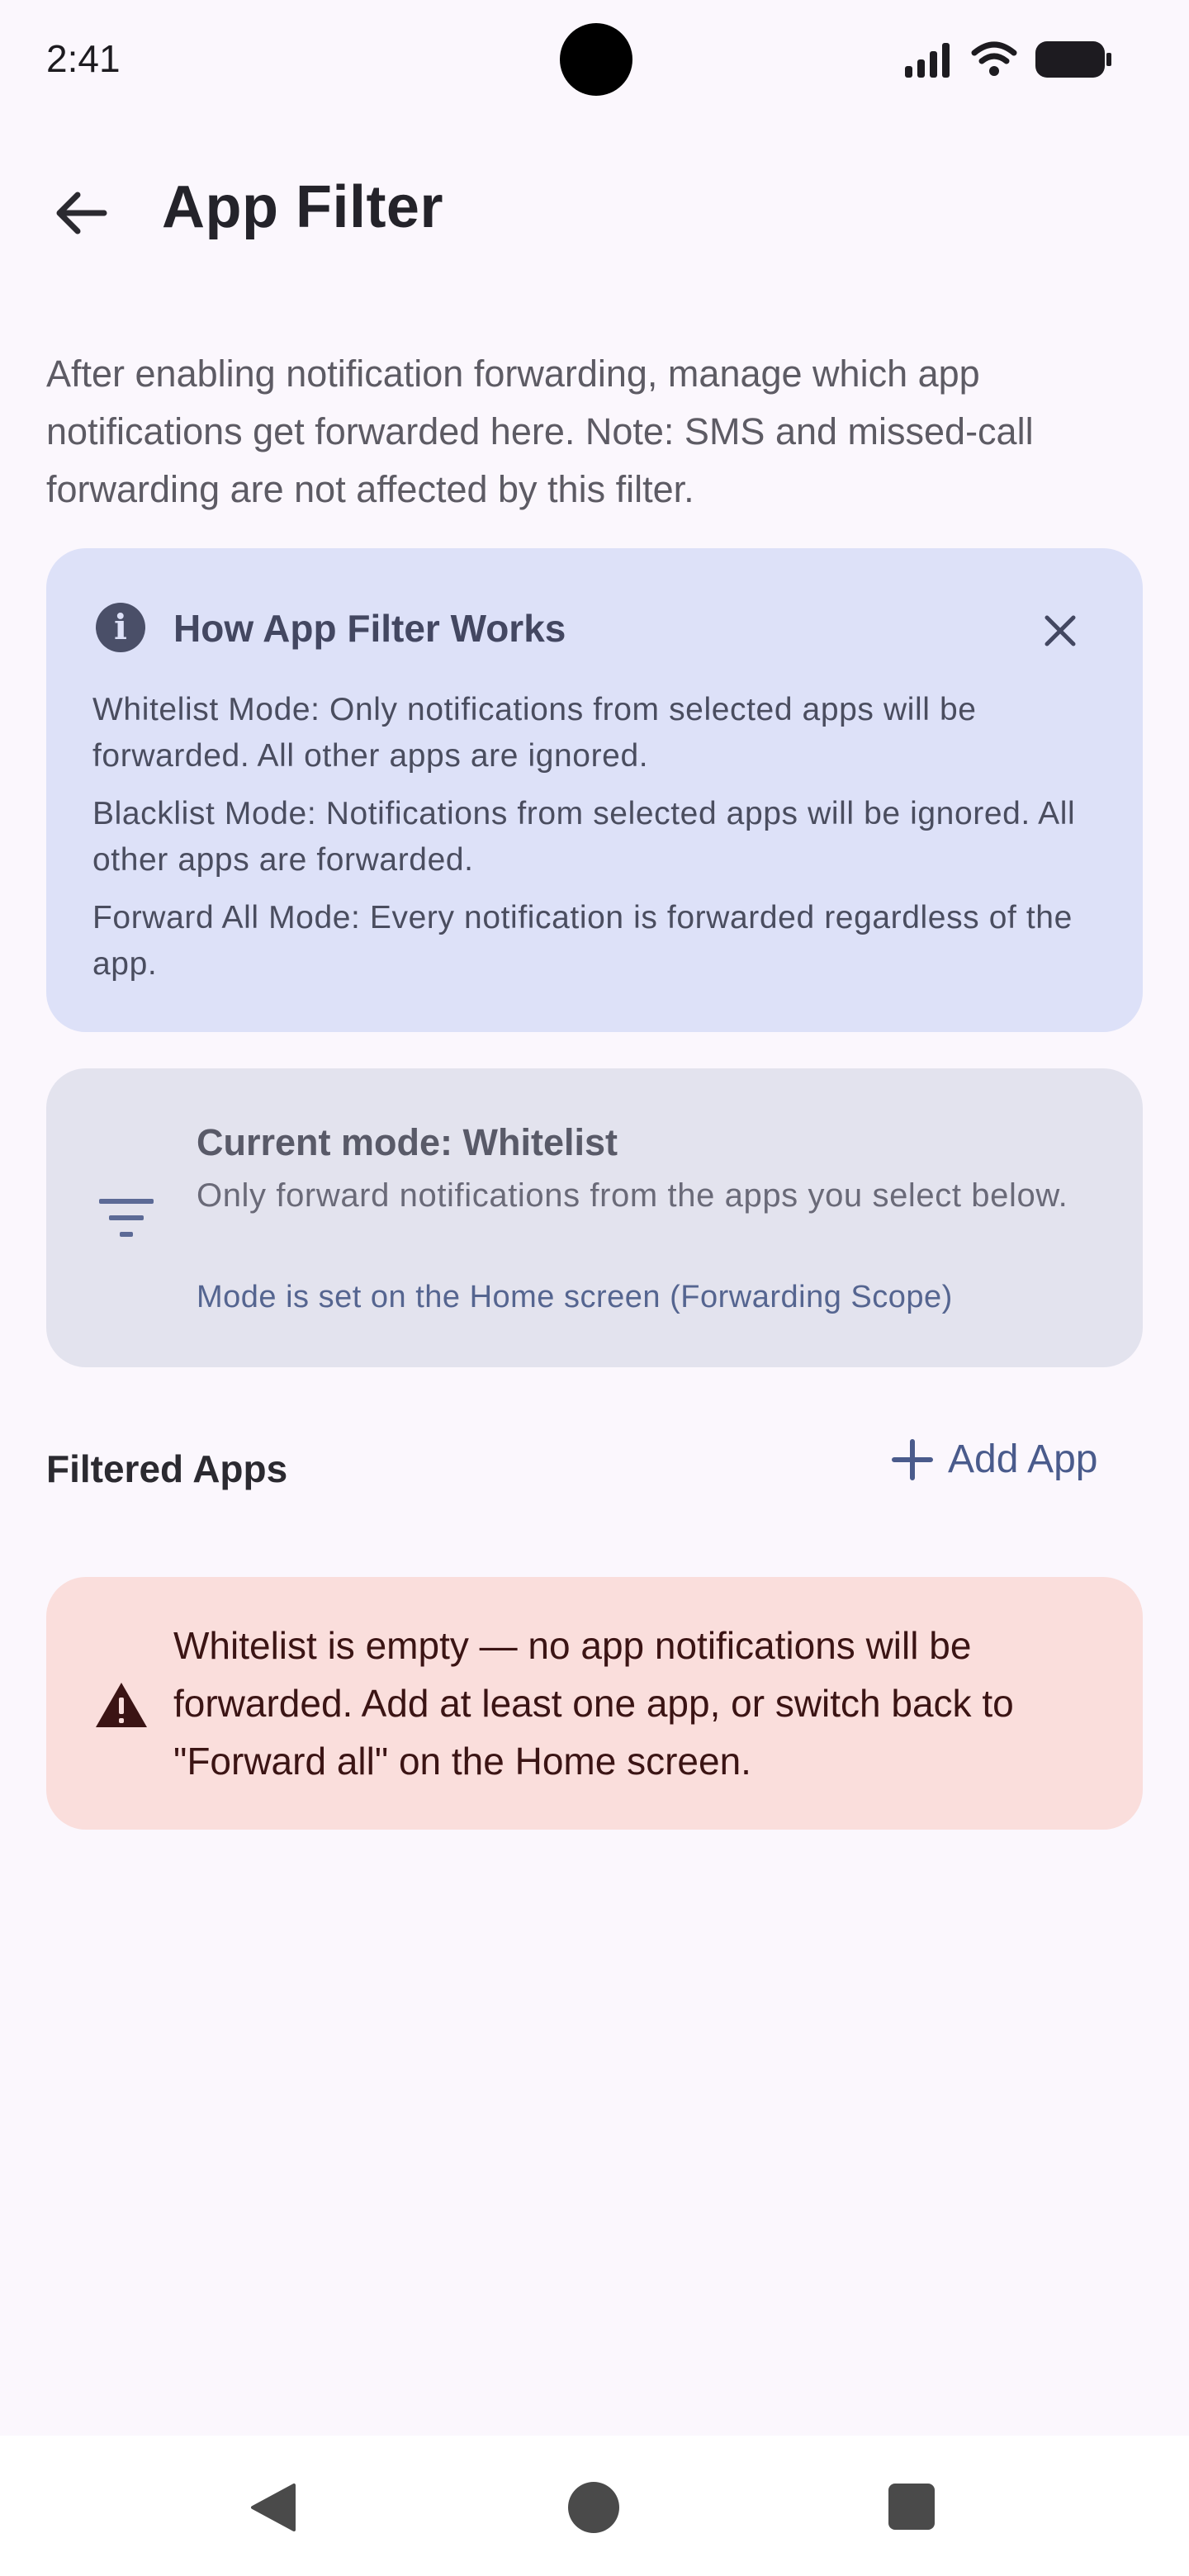 Image resolution: width=1189 pixels, height=2576 pixels. I want to click on info-icon: i, so click(120, 627).